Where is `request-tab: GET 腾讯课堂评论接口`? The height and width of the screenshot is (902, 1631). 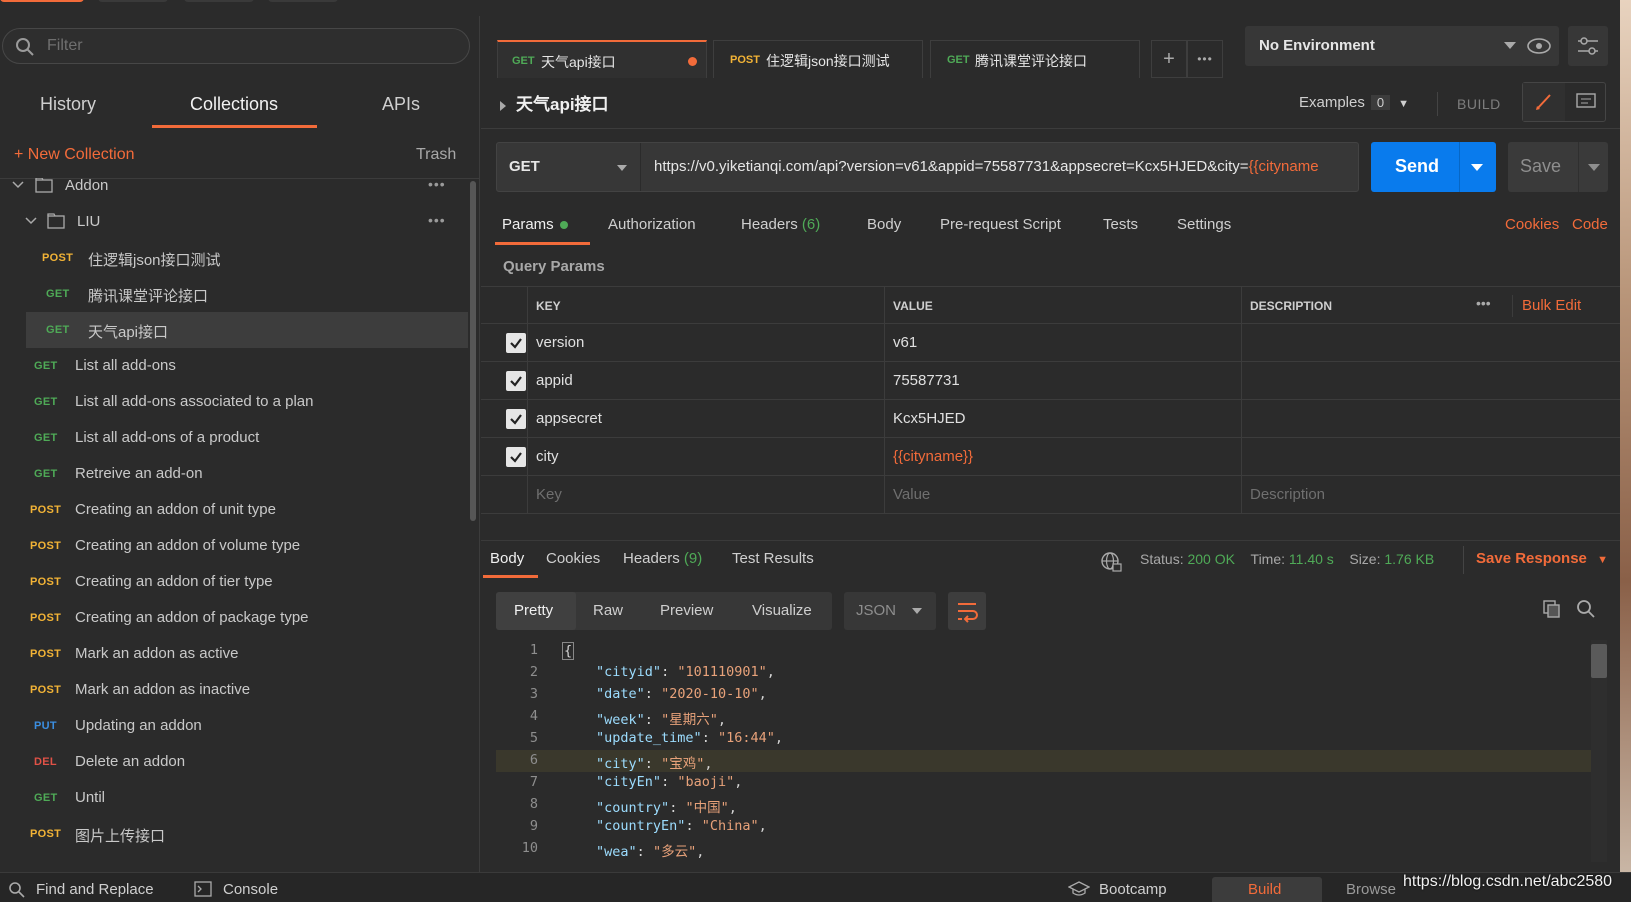 request-tab: GET 腾讯课堂评论接口 is located at coordinates (1035, 59).